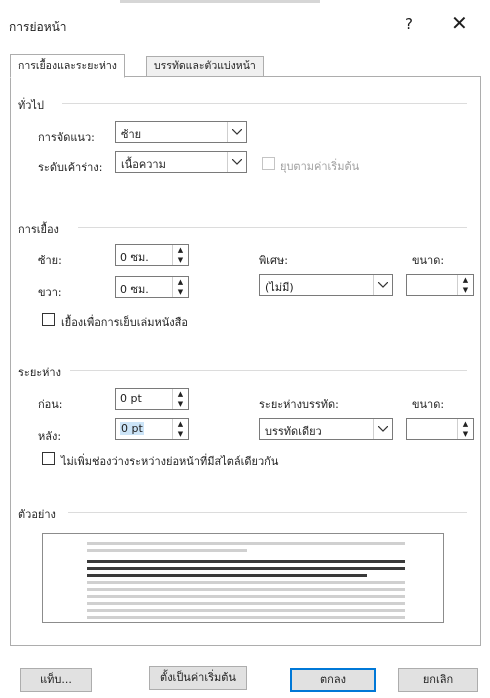 The image size is (490, 698). I want to click on line-spacing-select: บรรทัดเดียว, so click(326, 429).